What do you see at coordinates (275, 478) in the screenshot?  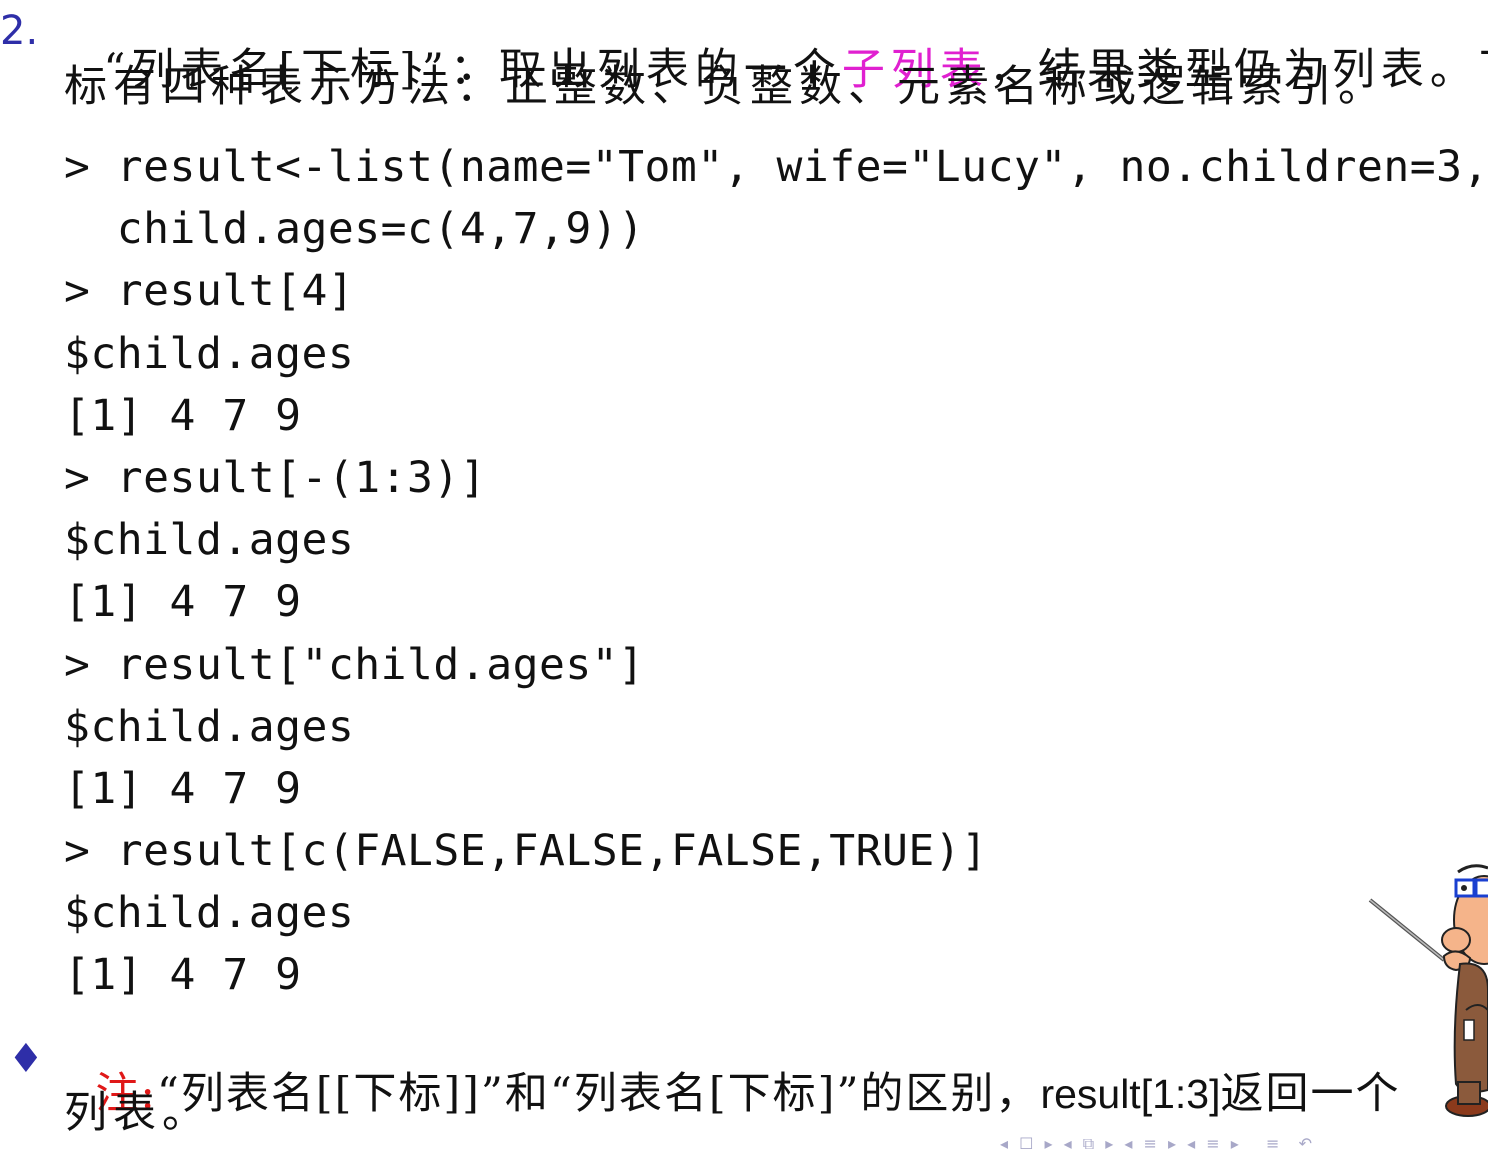 I see `code-line: > result[-(1:3)]` at bounding box center [275, 478].